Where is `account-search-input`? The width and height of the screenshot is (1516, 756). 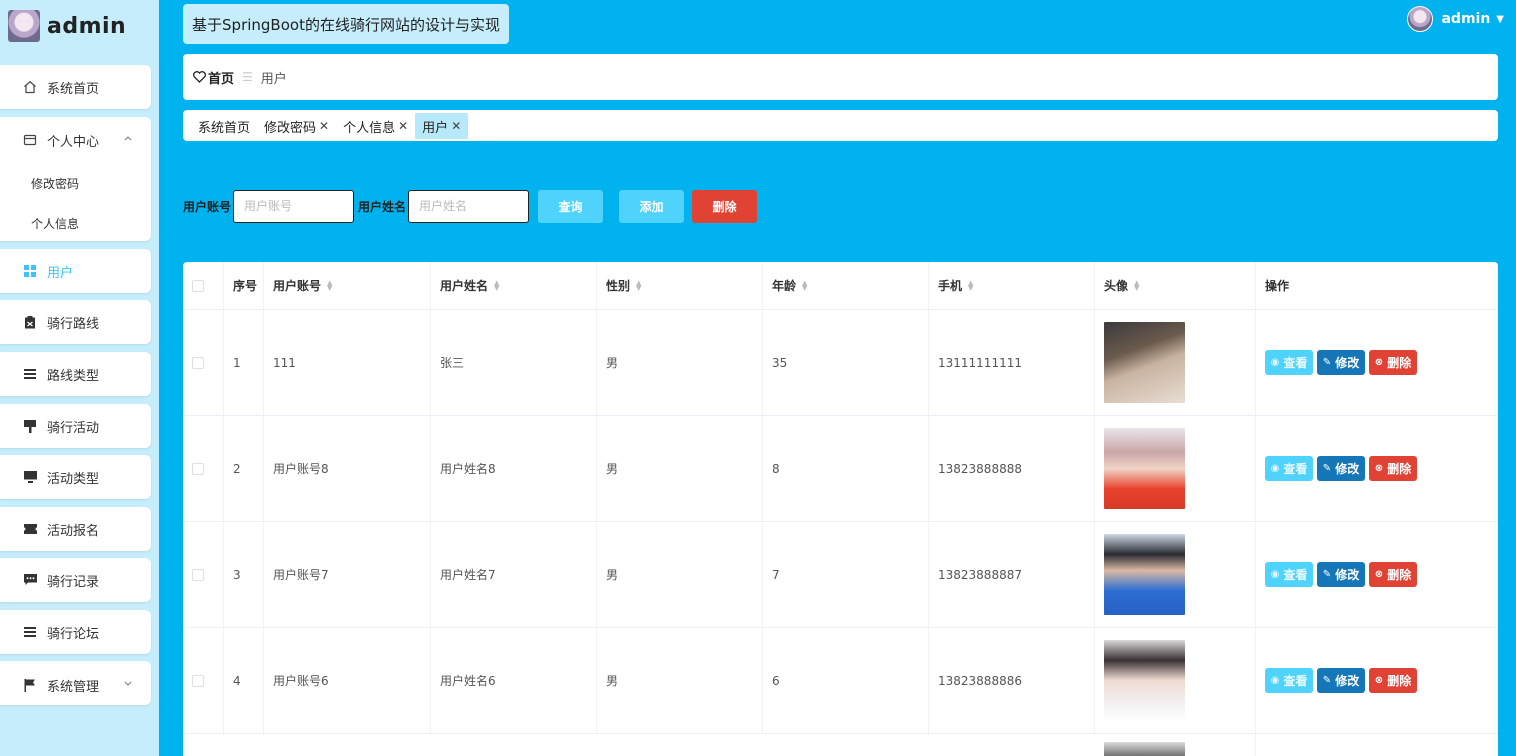
account-search-input is located at coordinates (294, 206).